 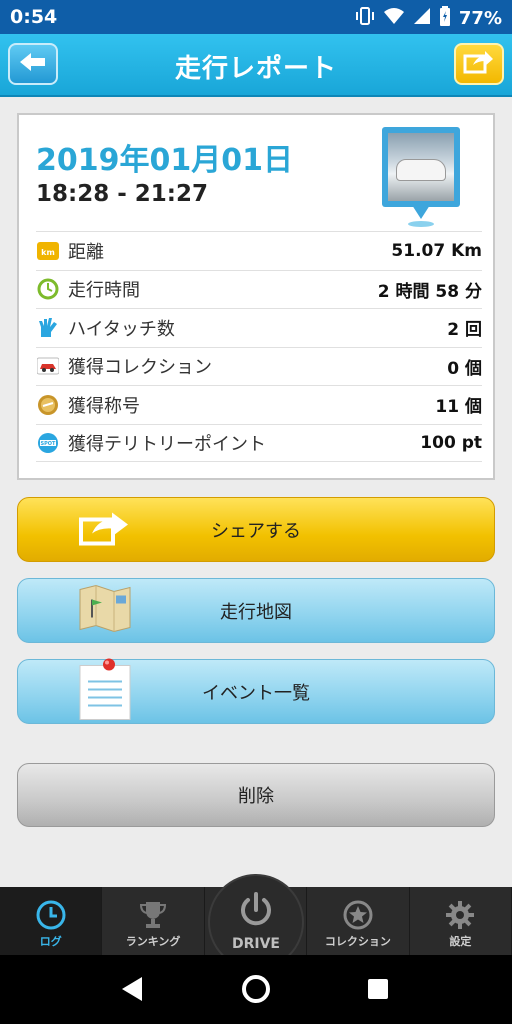 What do you see at coordinates (34, 17) in the screenshot?
I see `status-time: 0:54` at bounding box center [34, 17].